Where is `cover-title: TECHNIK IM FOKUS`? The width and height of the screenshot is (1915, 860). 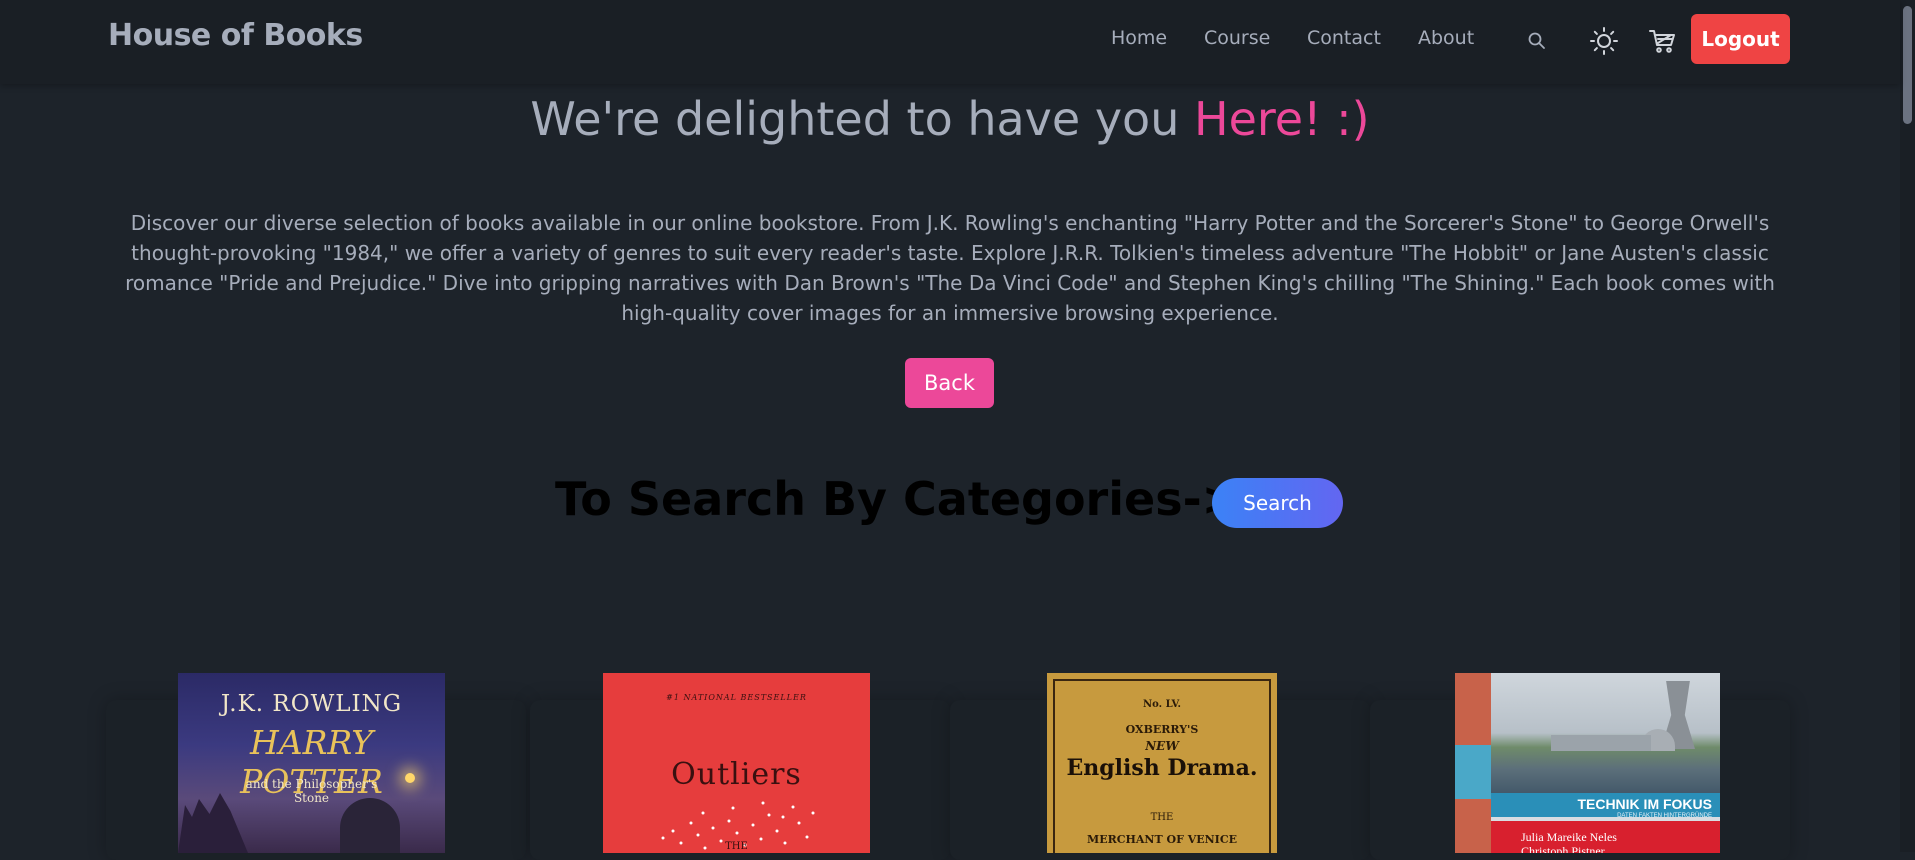 cover-title: TECHNIK IM FOKUS is located at coordinates (1644, 804).